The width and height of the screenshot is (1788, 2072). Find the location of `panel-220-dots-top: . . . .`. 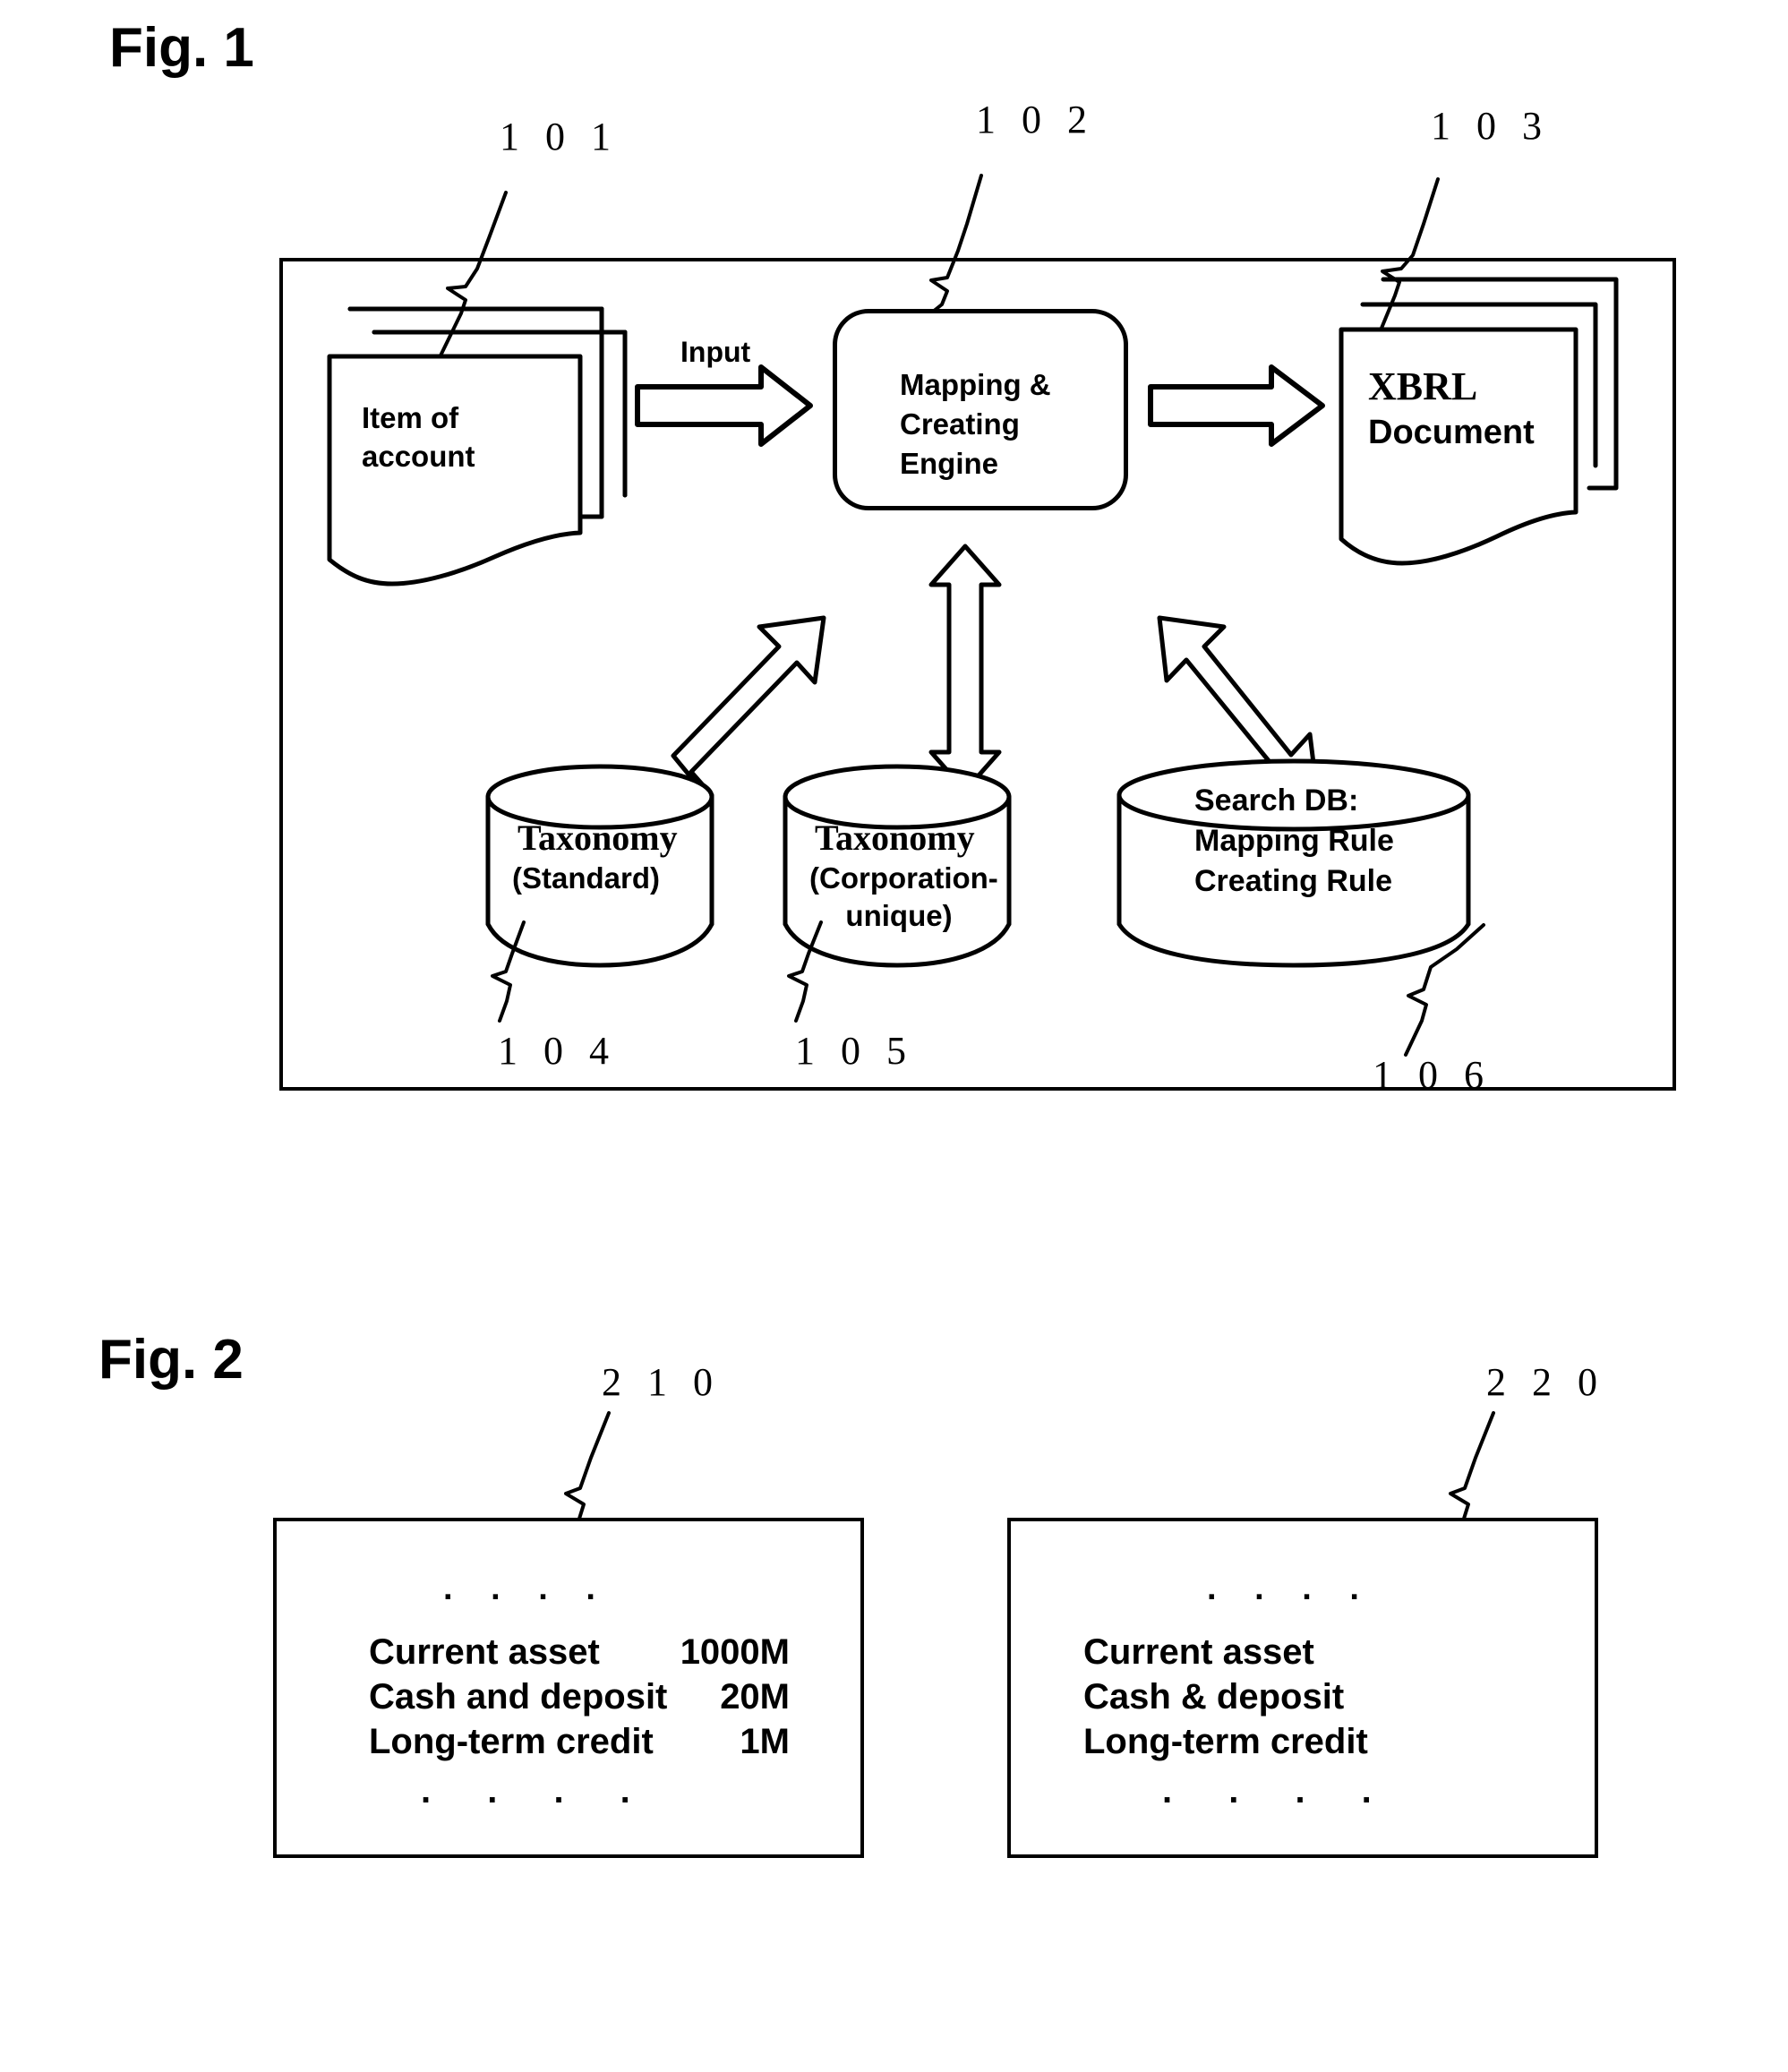

panel-220-dots-top: . . . . is located at coordinates (1290, 1588).